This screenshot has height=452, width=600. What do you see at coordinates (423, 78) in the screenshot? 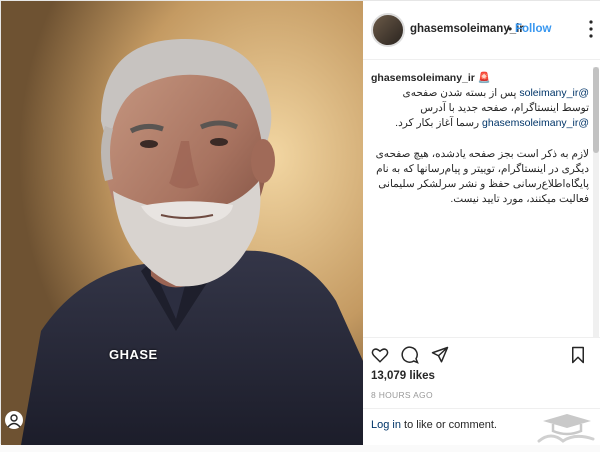
I see `caption-username: ghasemsoleimany_ir` at bounding box center [423, 78].